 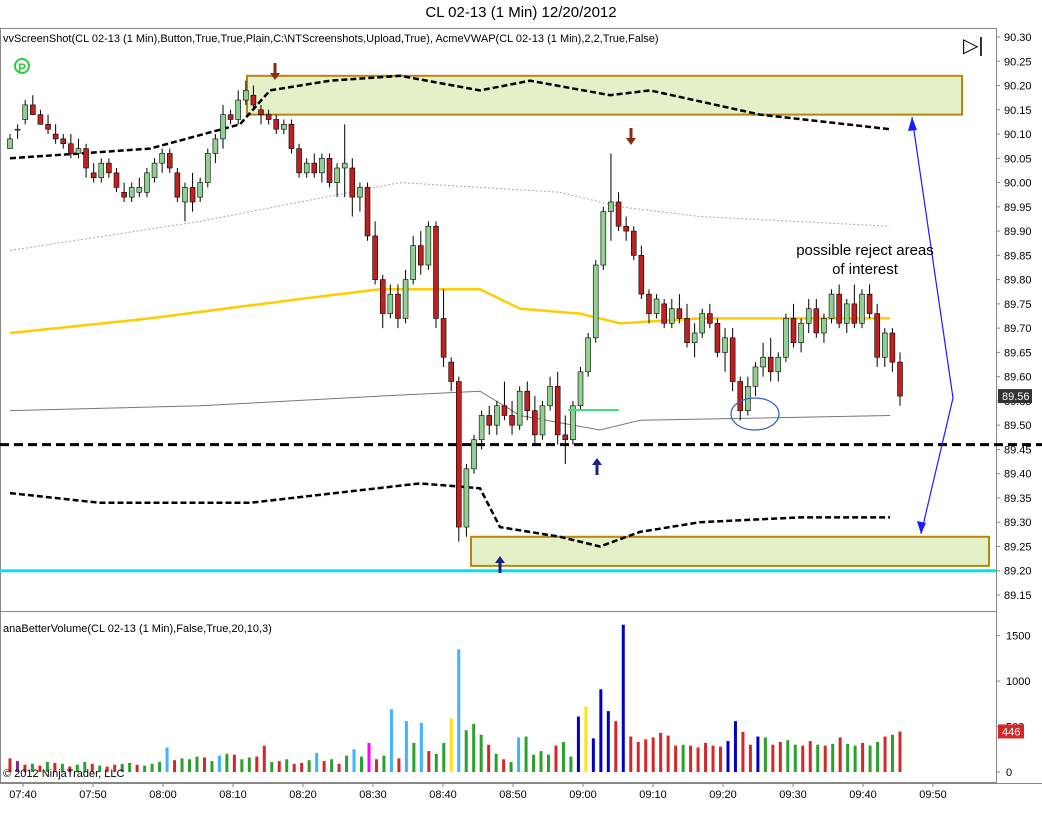 What do you see at coordinates (1018, 450) in the screenshot?
I see `price-tick-label: 89.45` at bounding box center [1018, 450].